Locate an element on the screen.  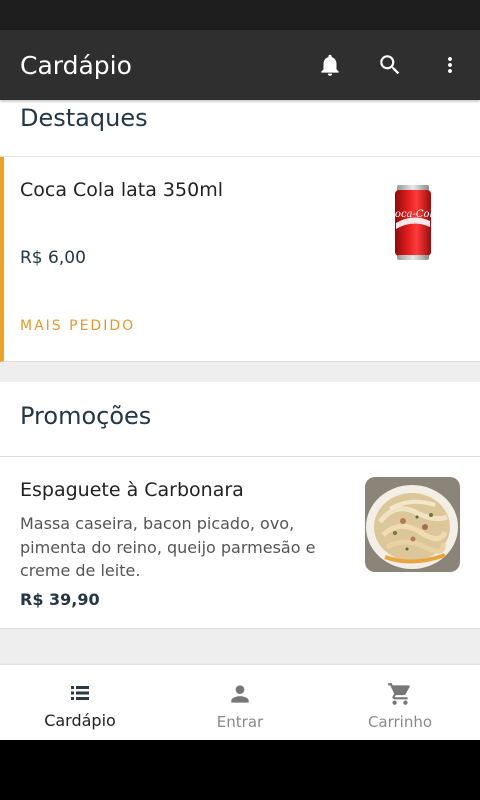
section-gap is located at coordinates (240, 372).